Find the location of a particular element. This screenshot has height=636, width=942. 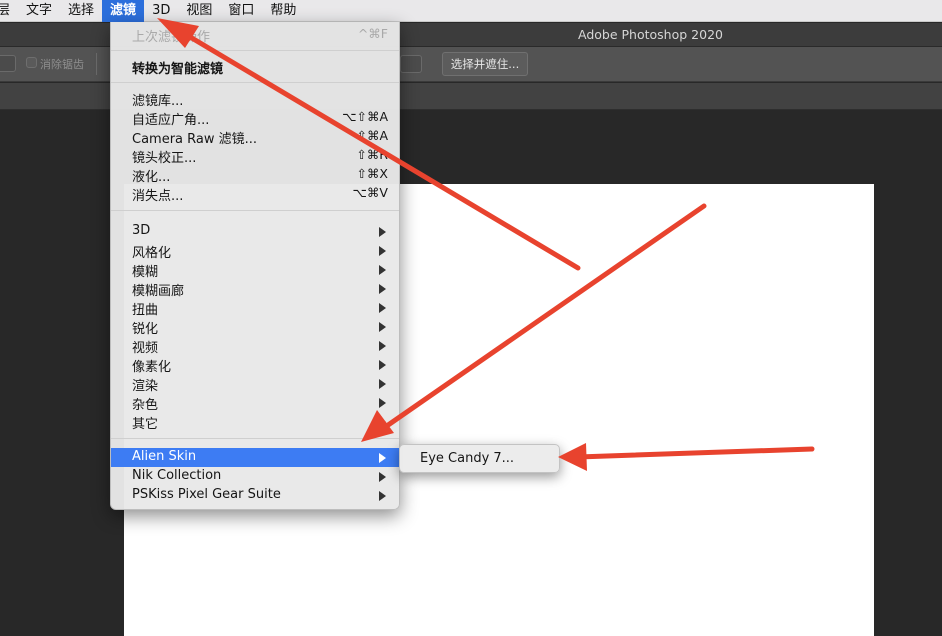

menu-window: 窗口 is located at coordinates (241, 11).